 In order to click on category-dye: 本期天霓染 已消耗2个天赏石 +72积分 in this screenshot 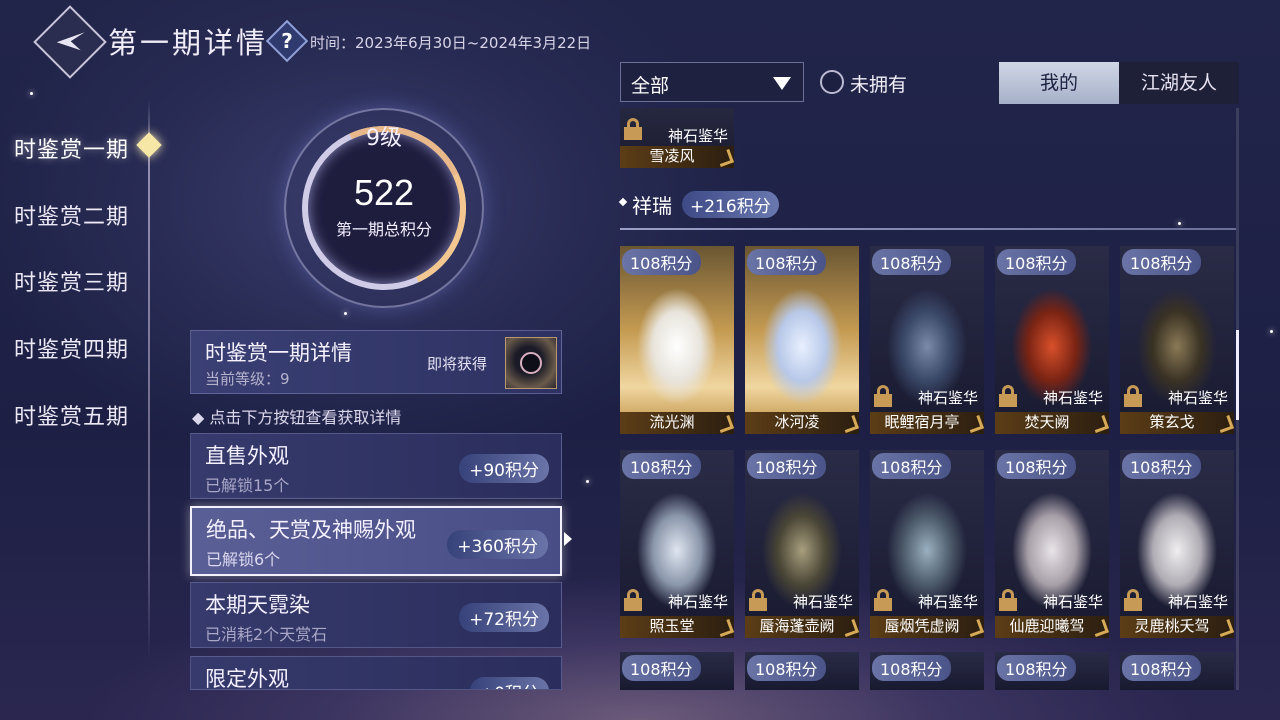, I will do `click(376, 615)`.